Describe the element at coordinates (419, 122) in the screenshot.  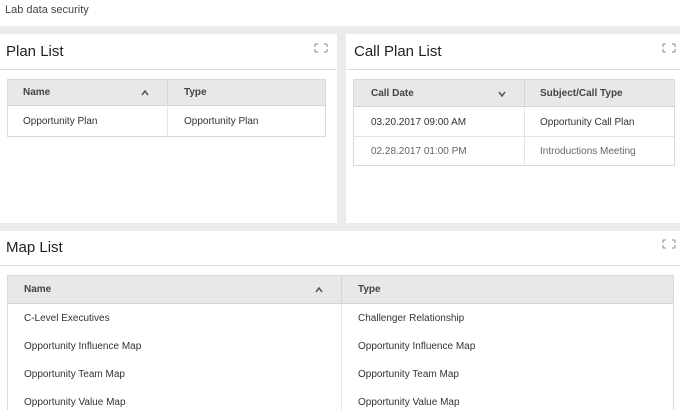
I see `cell-call-date: 03.20.2017 09:00 AM` at that location.